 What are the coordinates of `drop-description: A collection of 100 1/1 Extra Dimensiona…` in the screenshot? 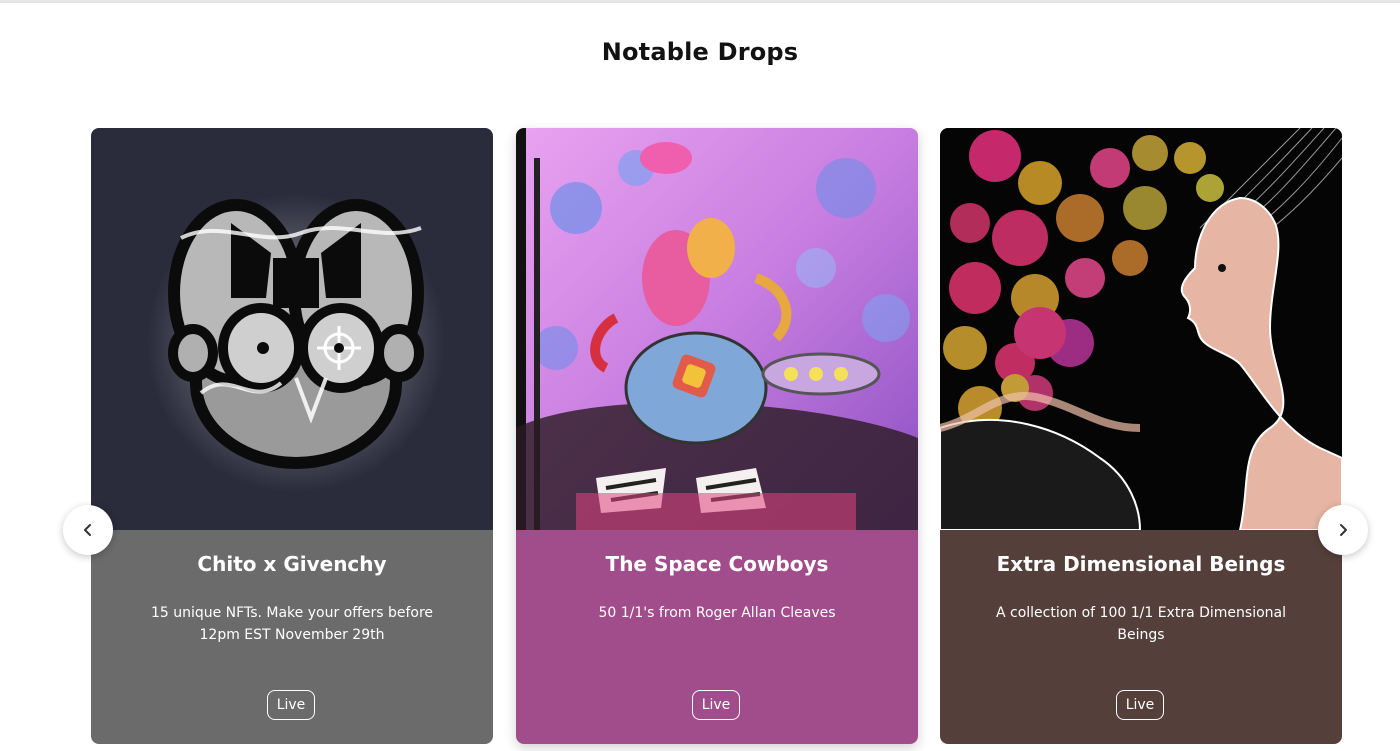 It's located at (1141, 624).